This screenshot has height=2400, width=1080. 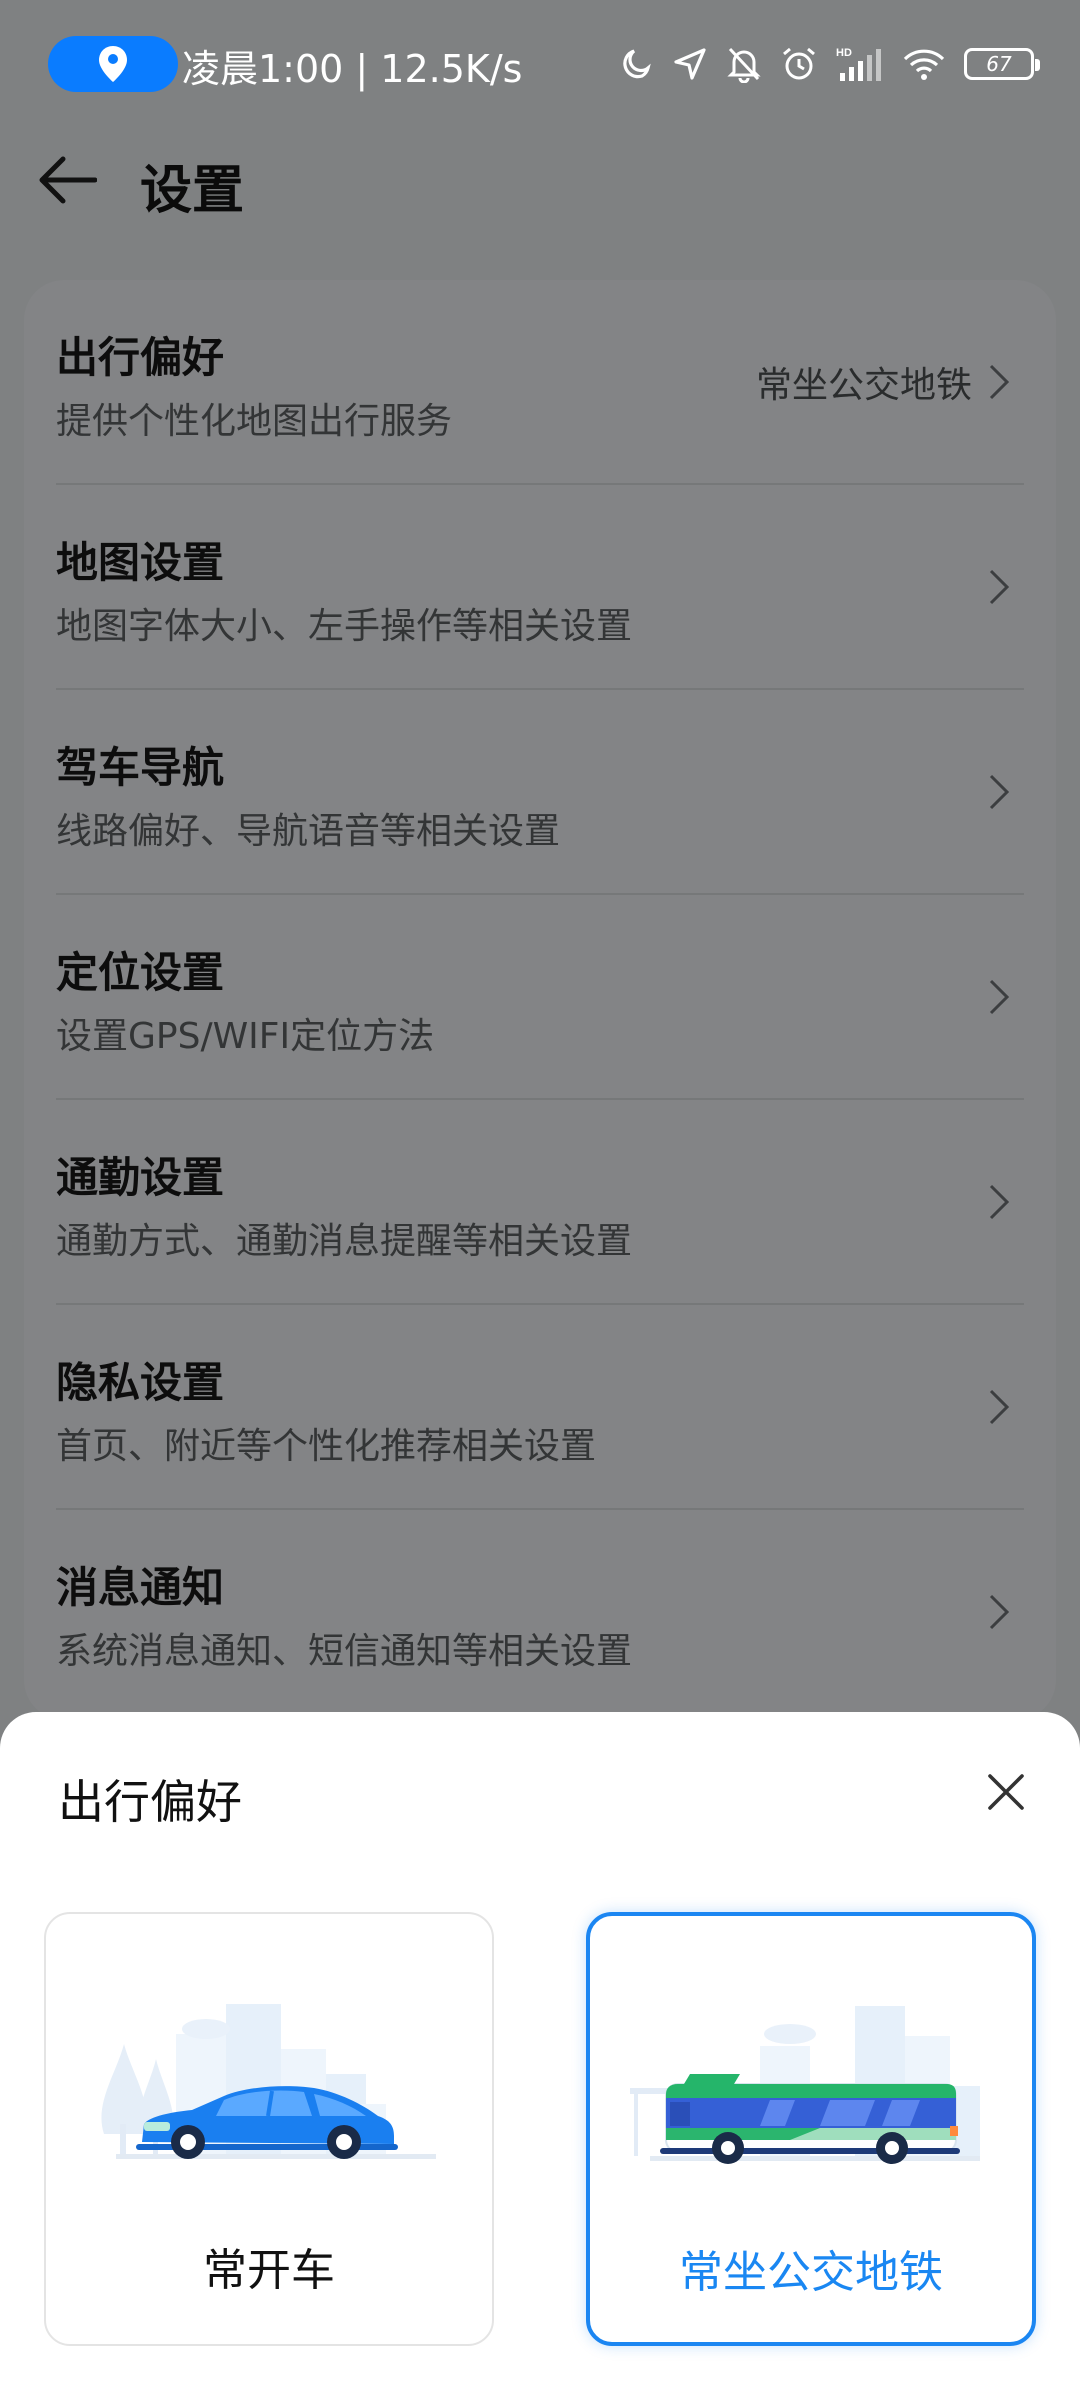 I want to click on svg-text: HD, so click(x=844, y=53).